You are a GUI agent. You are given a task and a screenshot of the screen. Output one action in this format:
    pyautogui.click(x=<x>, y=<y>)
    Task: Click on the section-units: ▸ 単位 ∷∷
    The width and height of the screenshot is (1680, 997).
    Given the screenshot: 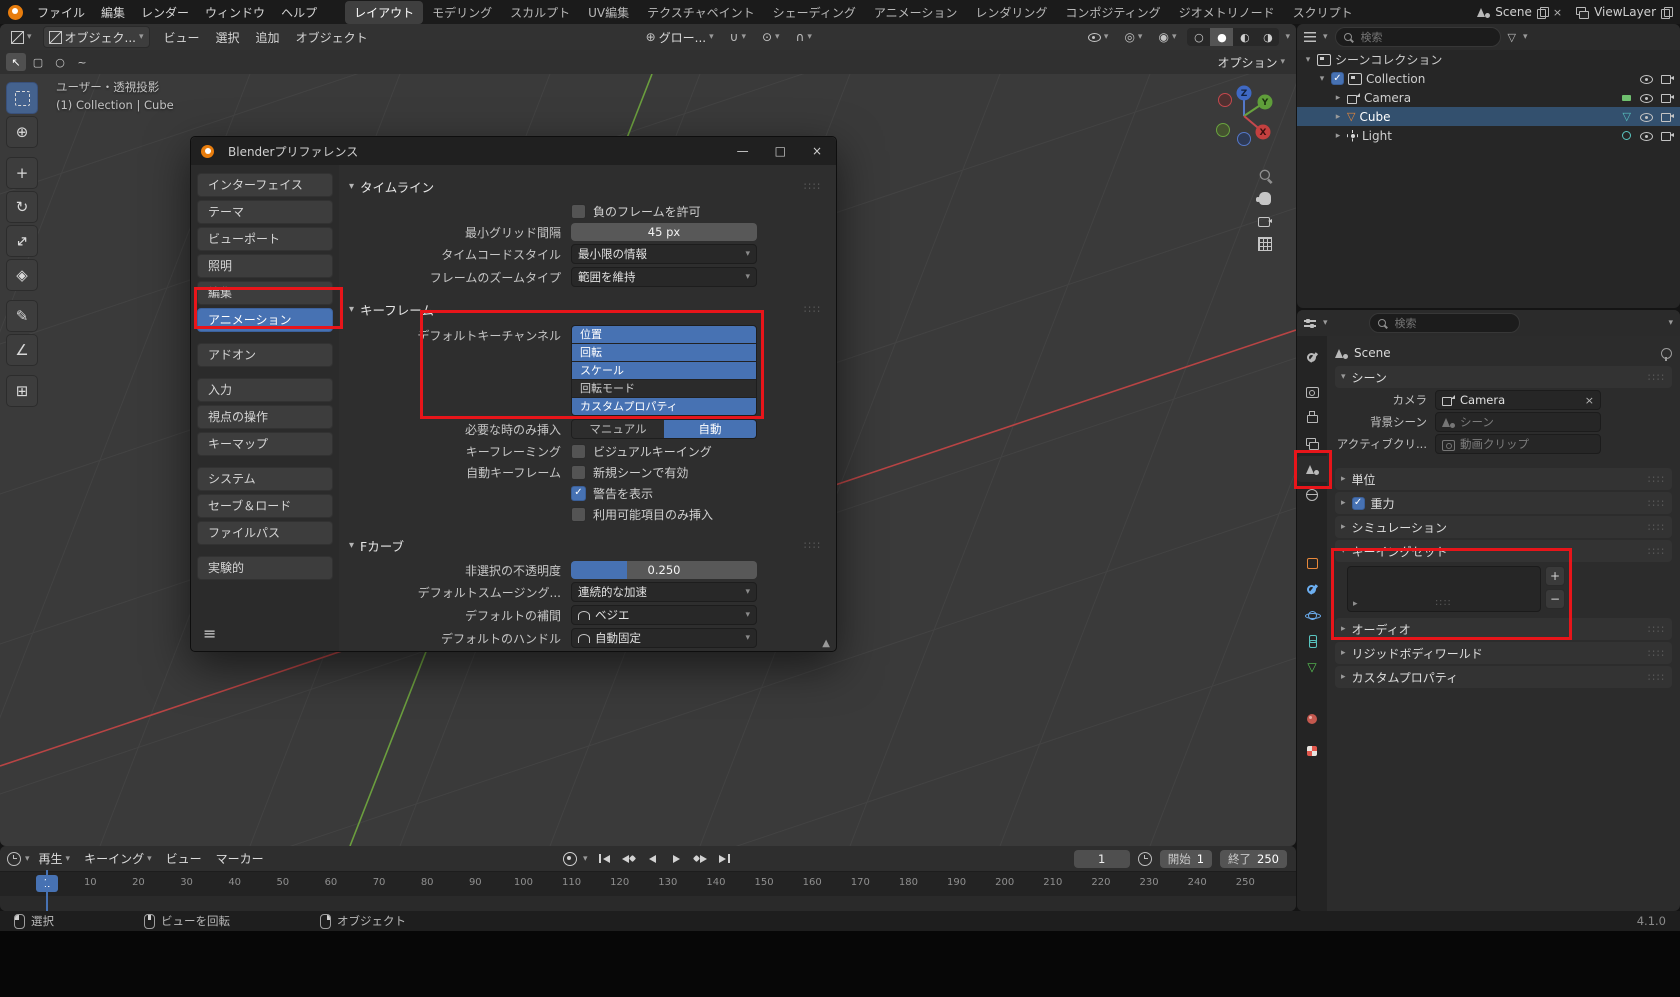 What is the action you would take?
    pyautogui.click(x=1503, y=479)
    